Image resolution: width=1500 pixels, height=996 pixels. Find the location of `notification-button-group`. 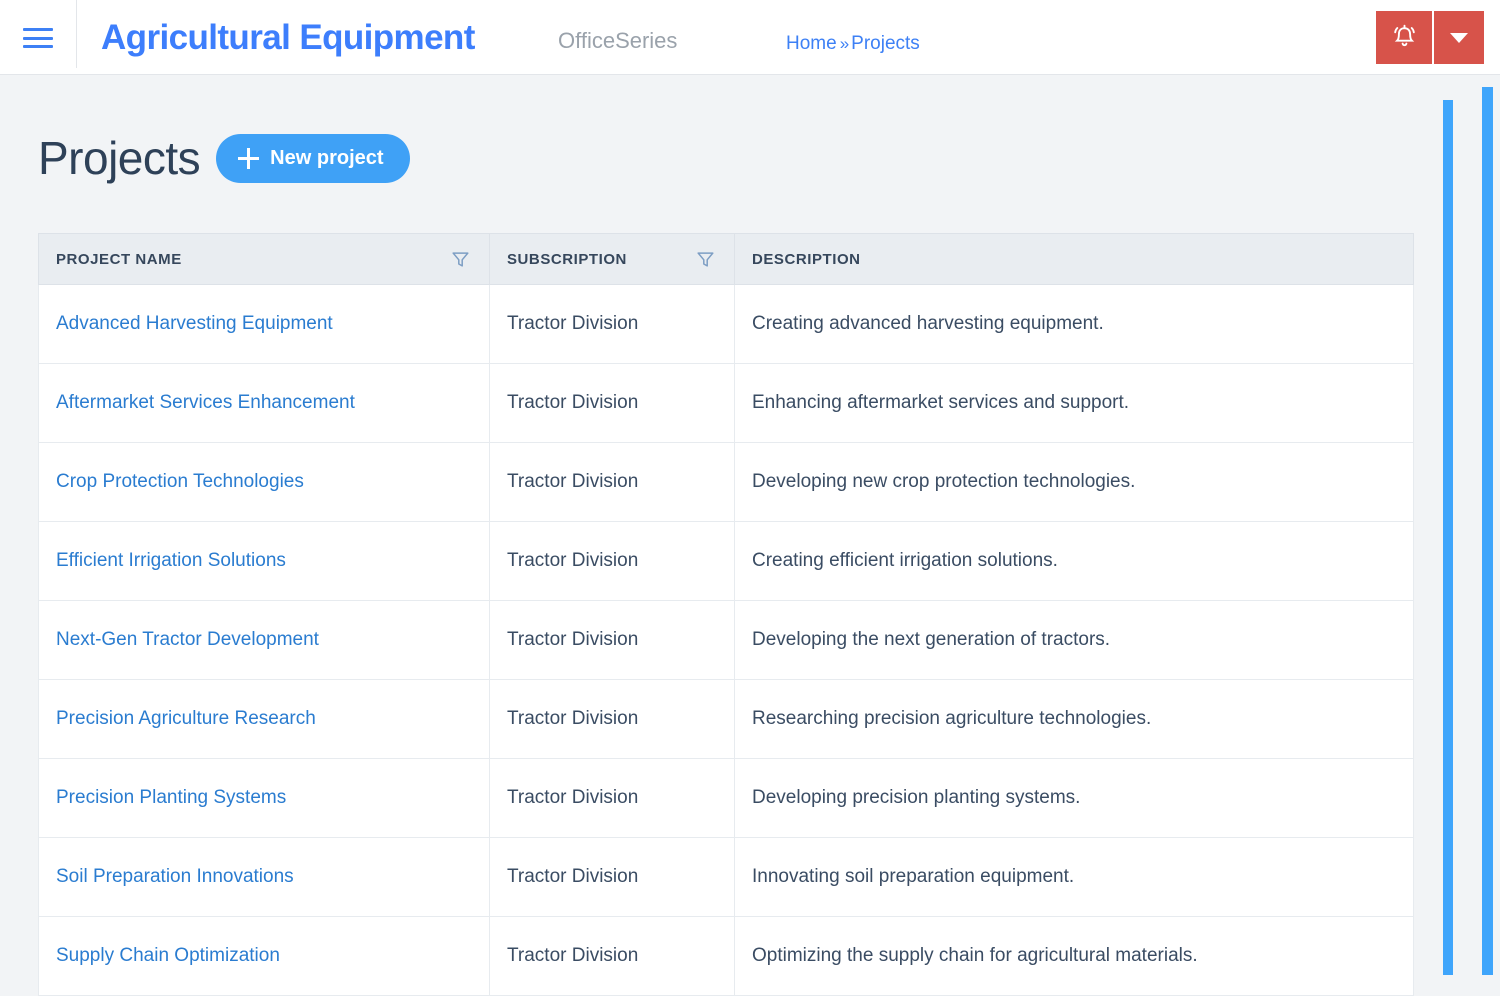

notification-button-group is located at coordinates (1430, 37).